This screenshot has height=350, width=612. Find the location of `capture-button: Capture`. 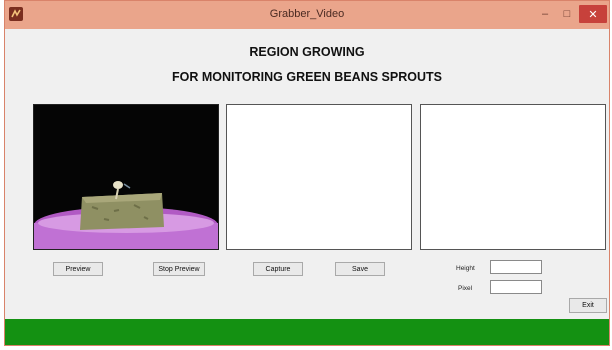

capture-button: Capture is located at coordinates (278, 269).